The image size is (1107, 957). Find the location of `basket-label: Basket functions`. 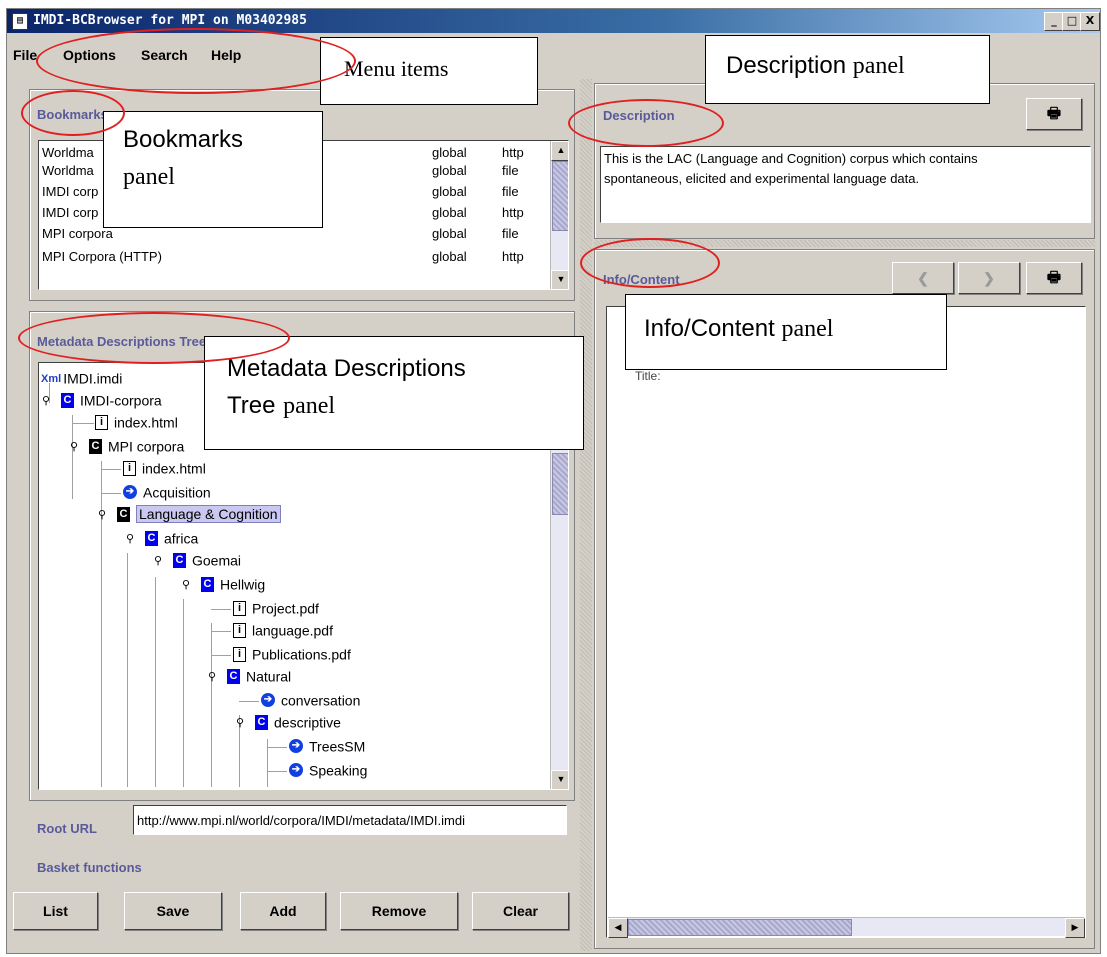

basket-label: Basket functions is located at coordinates (89, 867).